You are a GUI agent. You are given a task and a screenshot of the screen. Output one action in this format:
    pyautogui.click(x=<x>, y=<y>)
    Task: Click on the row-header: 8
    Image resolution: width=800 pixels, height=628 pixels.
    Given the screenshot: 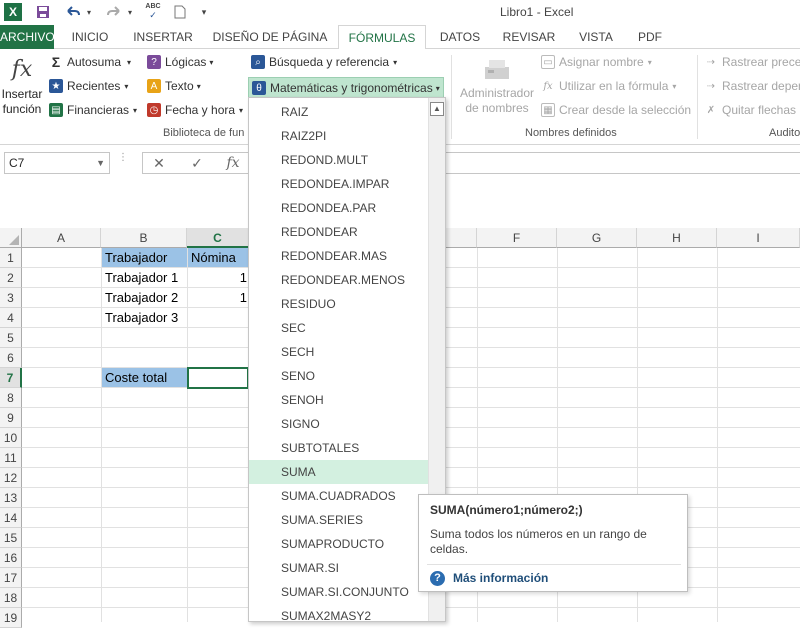 What is the action you would take?
    pyautogui.click(x=11, y=398)
    